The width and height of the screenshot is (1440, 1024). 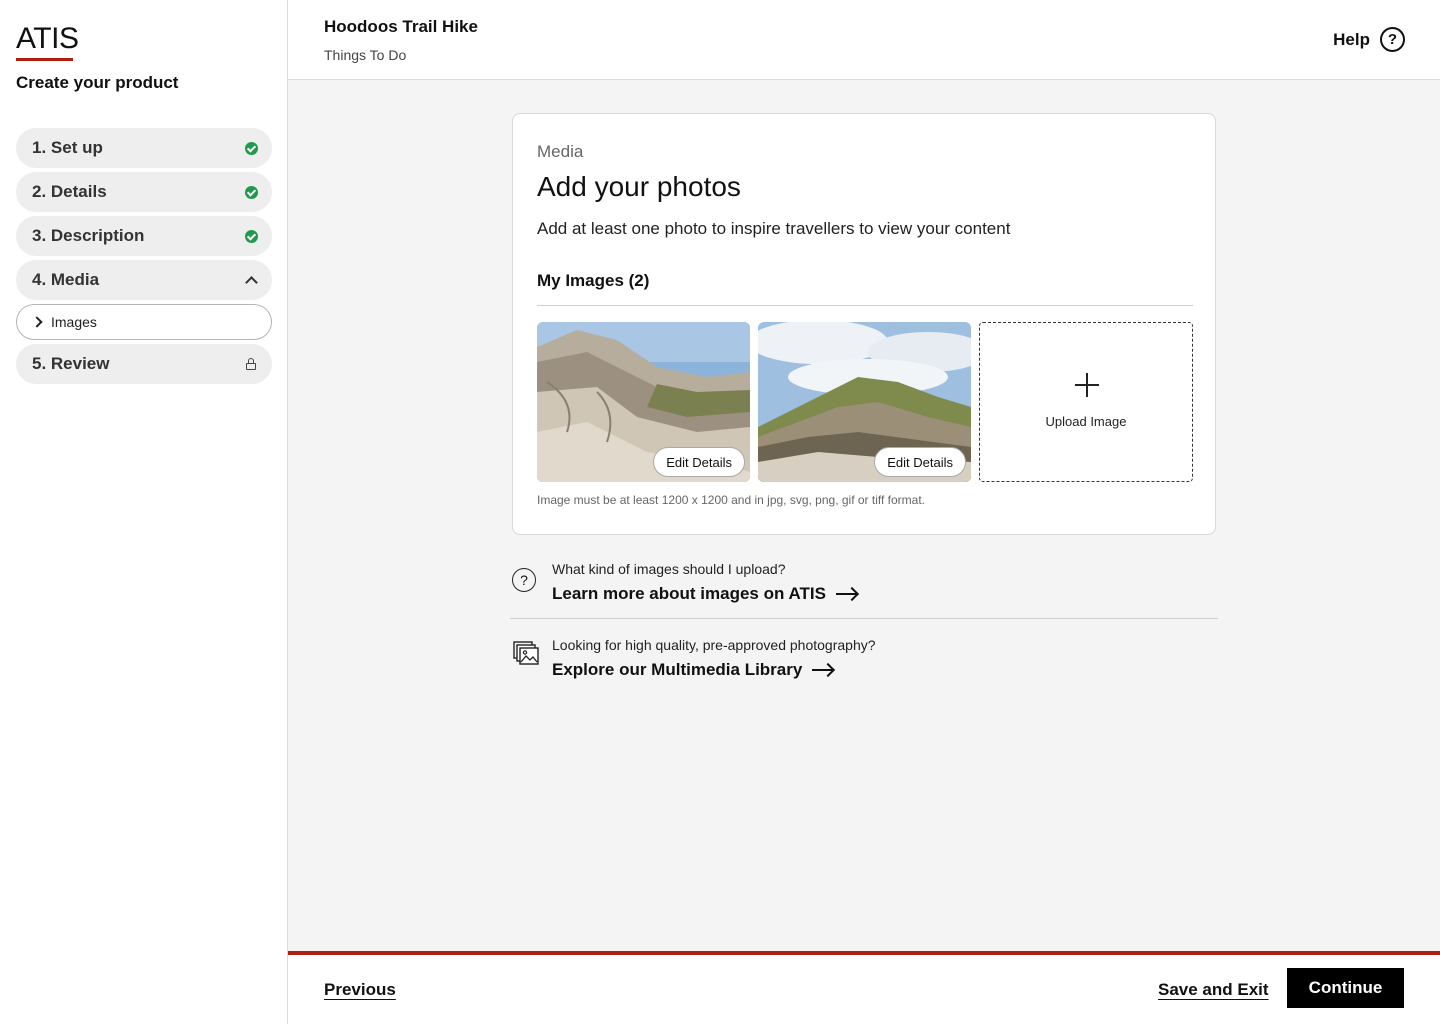 What do you see at coordinates (69, 191) in the screenshot?
I see `step-label: 2. Details` at bounding box center [69, 191].